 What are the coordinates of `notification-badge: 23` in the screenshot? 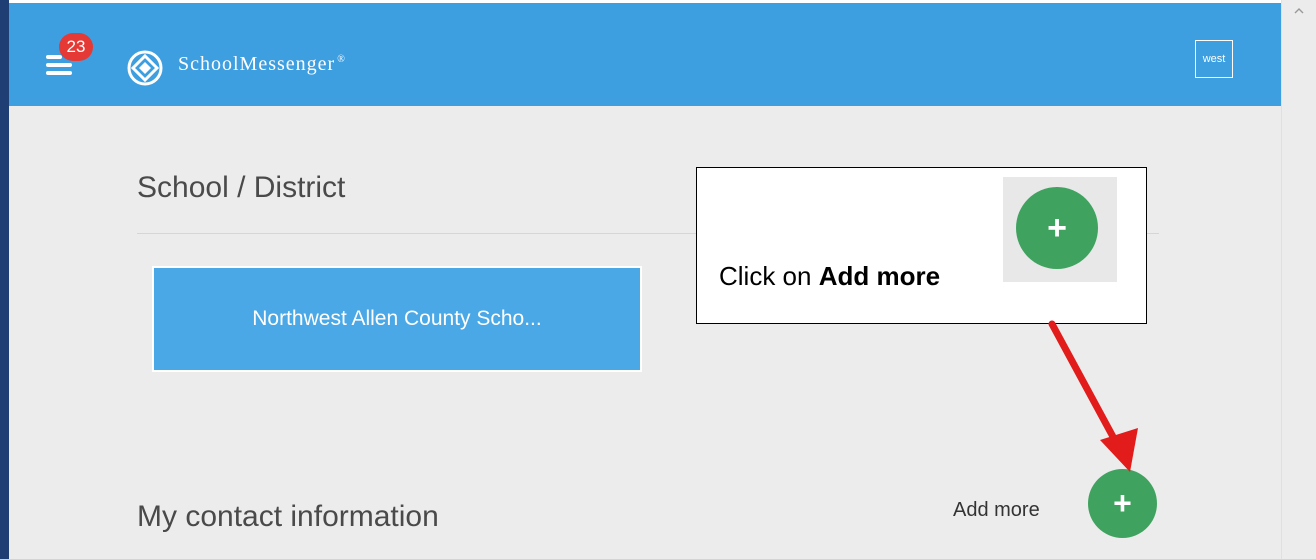 It's located at (76, 47).